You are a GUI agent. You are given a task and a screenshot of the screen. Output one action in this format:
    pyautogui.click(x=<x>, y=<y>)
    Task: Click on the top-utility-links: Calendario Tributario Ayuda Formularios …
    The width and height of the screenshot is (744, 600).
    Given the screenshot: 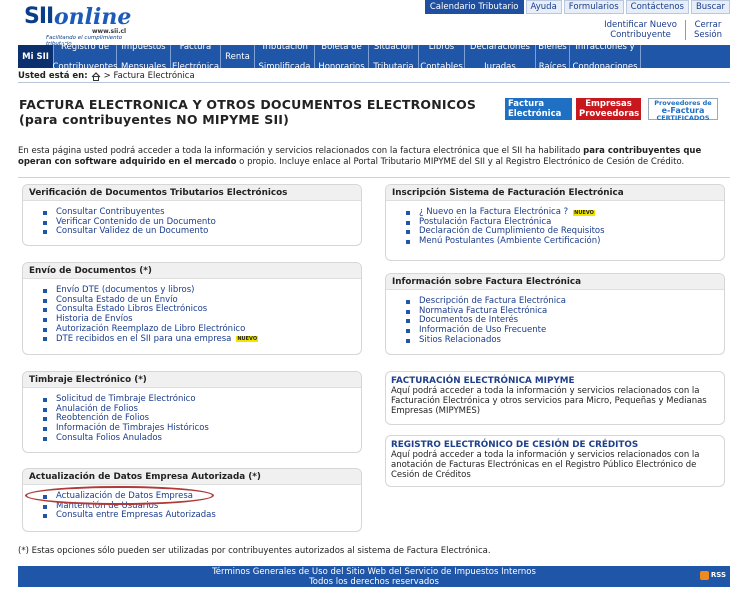 What is the action you would take?
    pyautogui.click(x=577, y=7)
    